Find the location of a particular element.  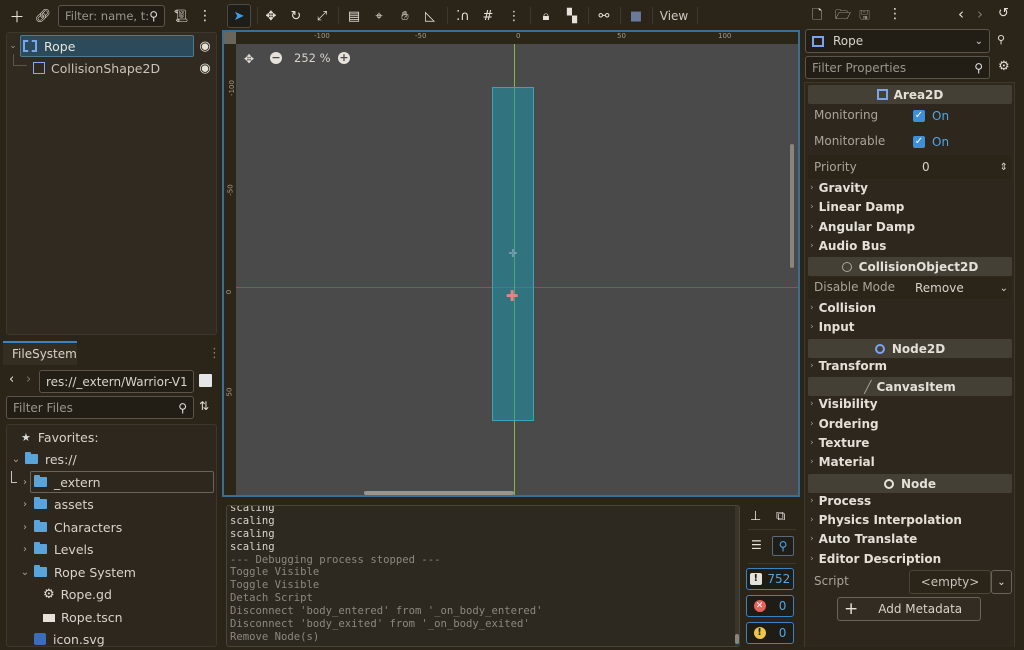

inspector-options-button: ⚙ is located at coordinates (1004, 66).